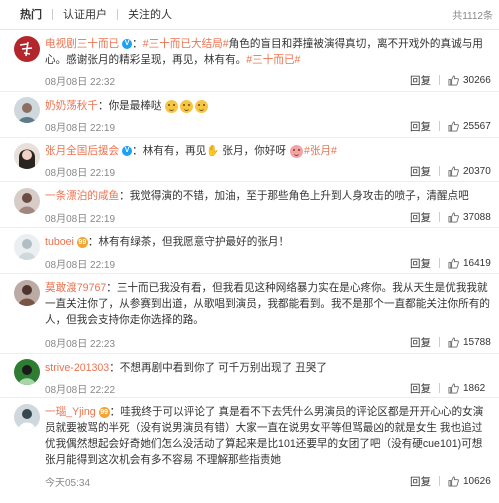 The image size is (499, 503). I want to click on comment-meta: 08月08日 22:22 回复 1862, so click(268, 388).